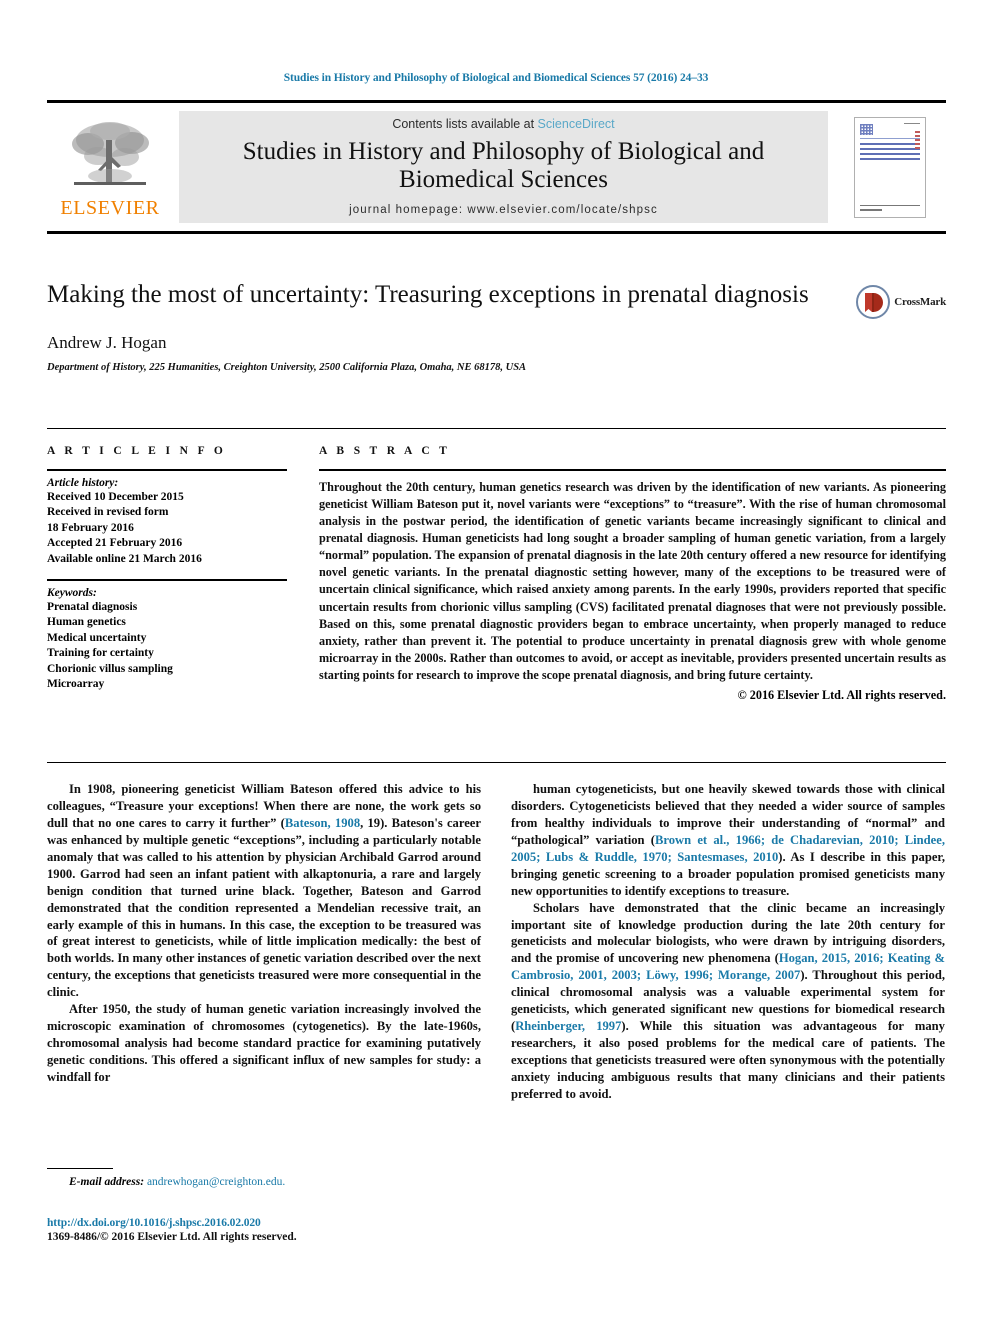  I want to click on history-line: 18 February 2016, so click(90, 527).